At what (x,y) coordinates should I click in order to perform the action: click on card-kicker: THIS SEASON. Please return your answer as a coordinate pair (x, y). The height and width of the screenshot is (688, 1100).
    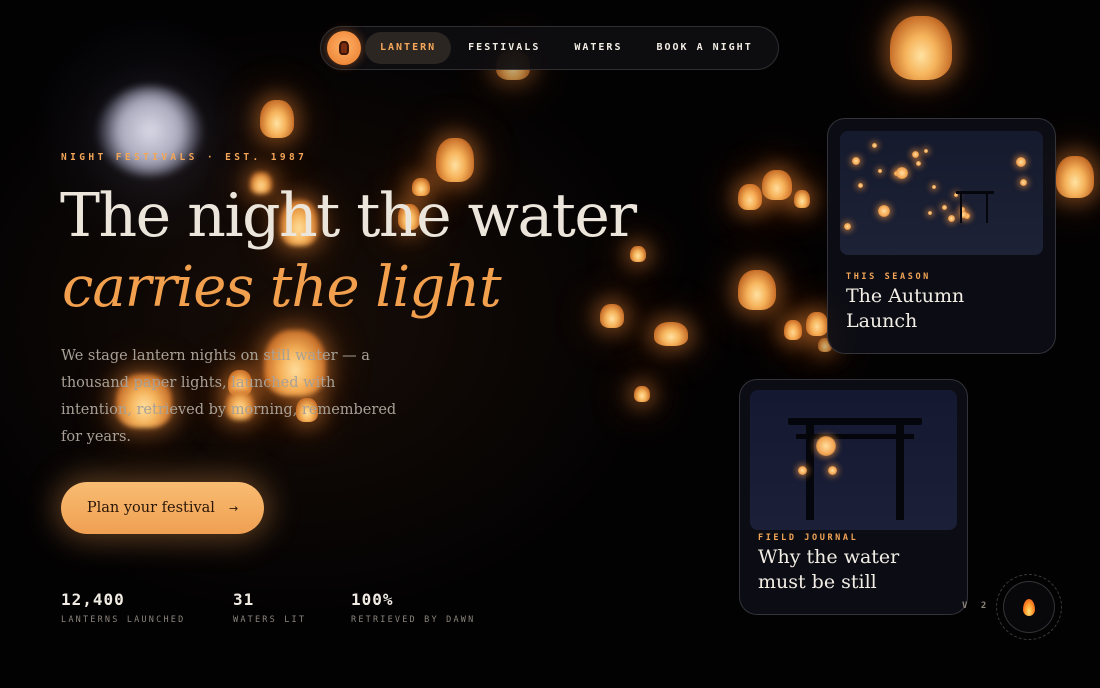
    Looking at the image, I should click on (888, 277).